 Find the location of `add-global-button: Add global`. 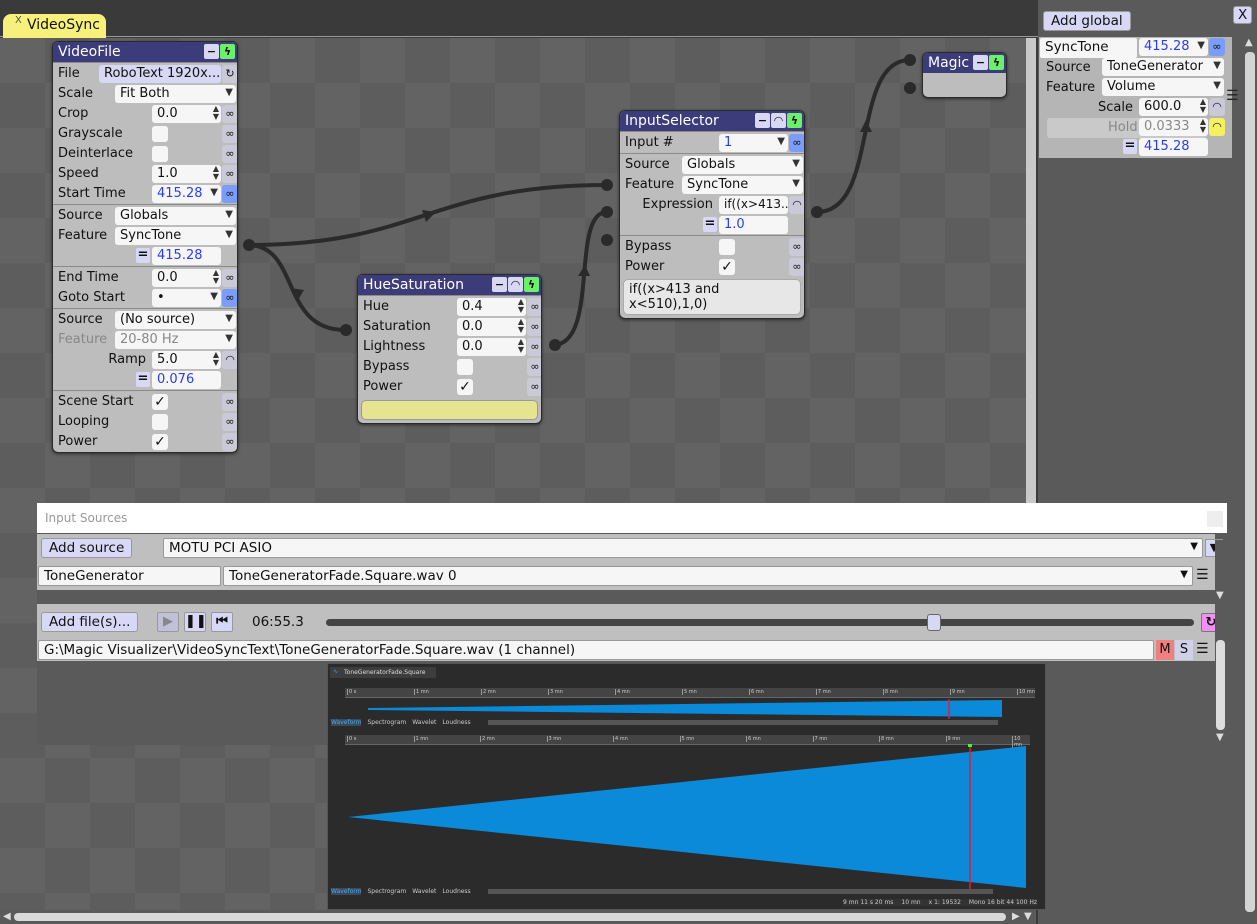

add-global-button: Add global is located at coordinates (1087, 21).